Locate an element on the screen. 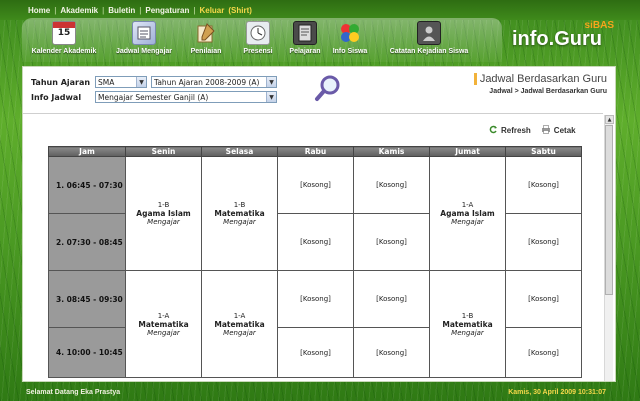 The height and width of the screenshot is (401, 640). toolbar-label: Pelajaran is located at coordinates (305, 51).